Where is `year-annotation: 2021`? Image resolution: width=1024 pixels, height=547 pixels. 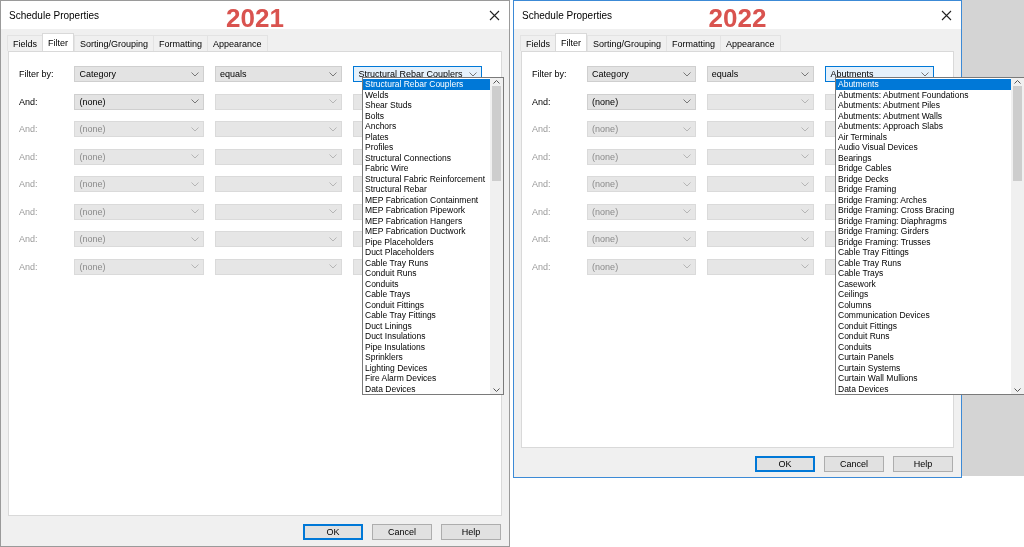
year-annotation: 2021 is located at coordinates (255, 18).